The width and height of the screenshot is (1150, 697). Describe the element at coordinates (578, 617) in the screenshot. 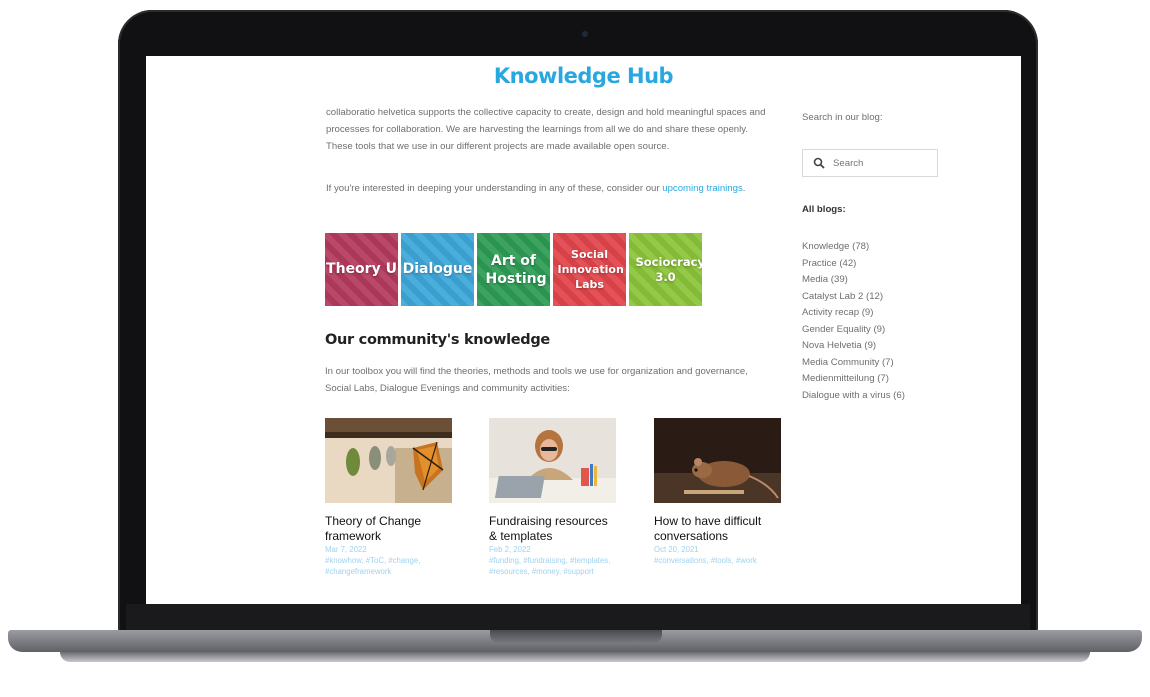

I see `laptop-hinge` at that location.